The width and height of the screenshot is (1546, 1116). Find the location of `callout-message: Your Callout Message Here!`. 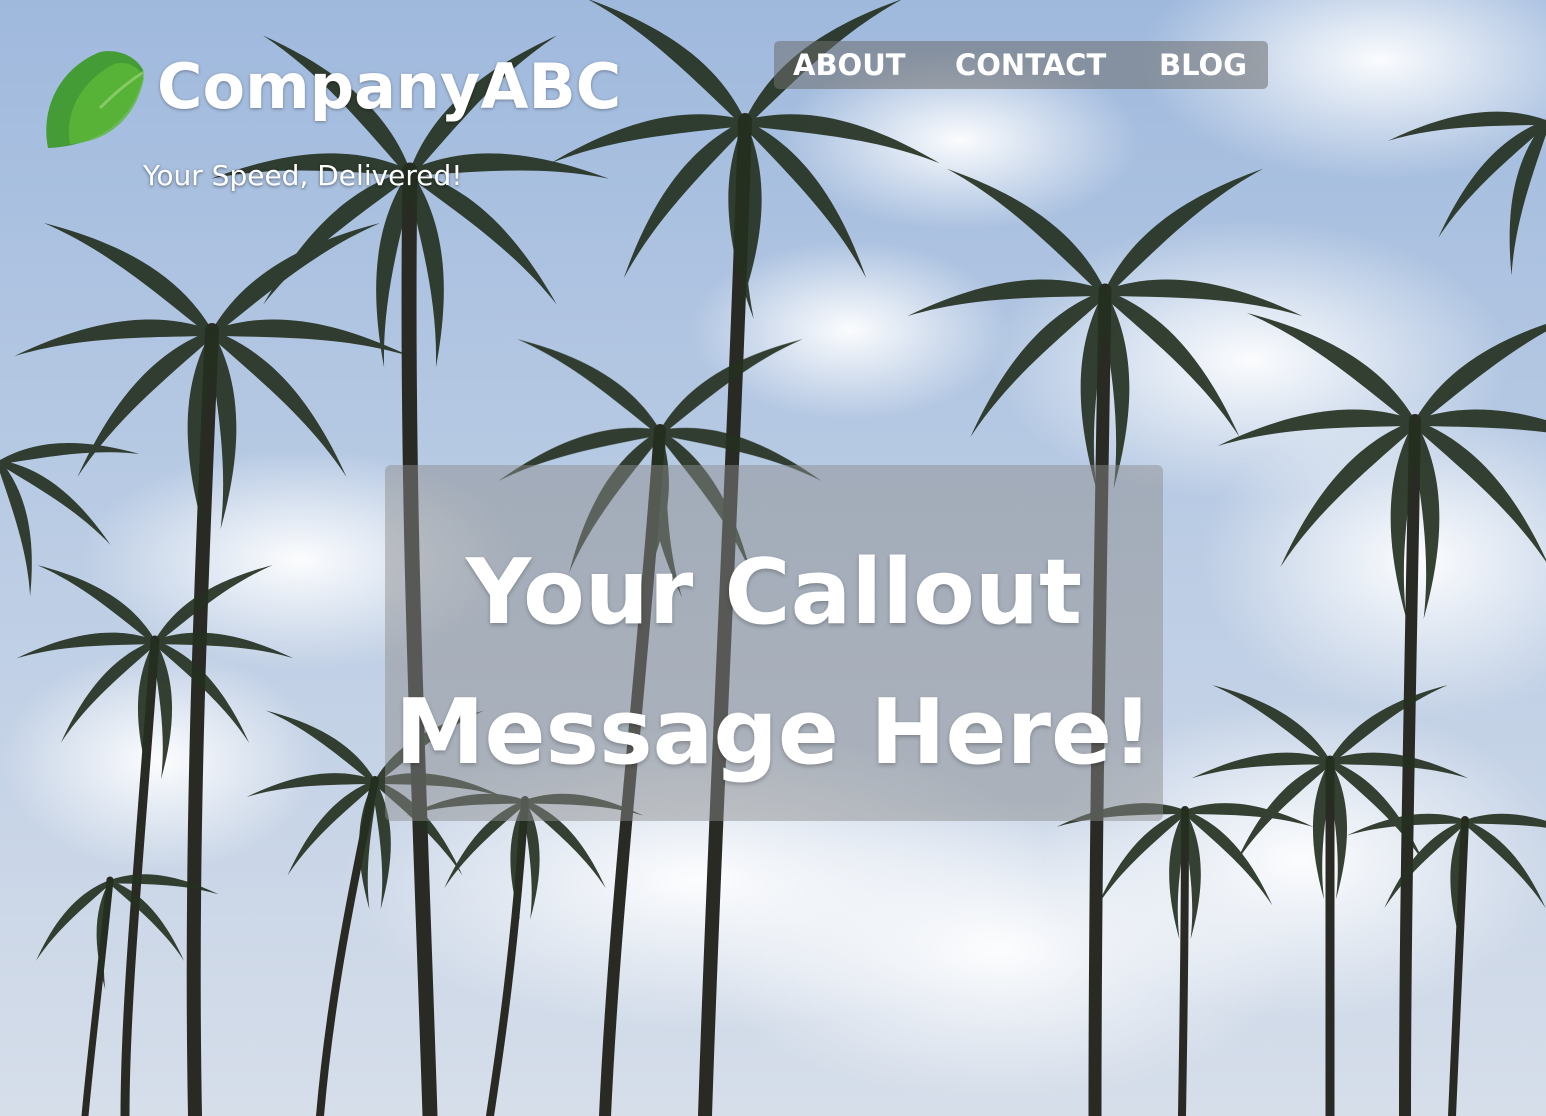

callout-message: Your Callout Message Here! is located at coordinates (774, 663).